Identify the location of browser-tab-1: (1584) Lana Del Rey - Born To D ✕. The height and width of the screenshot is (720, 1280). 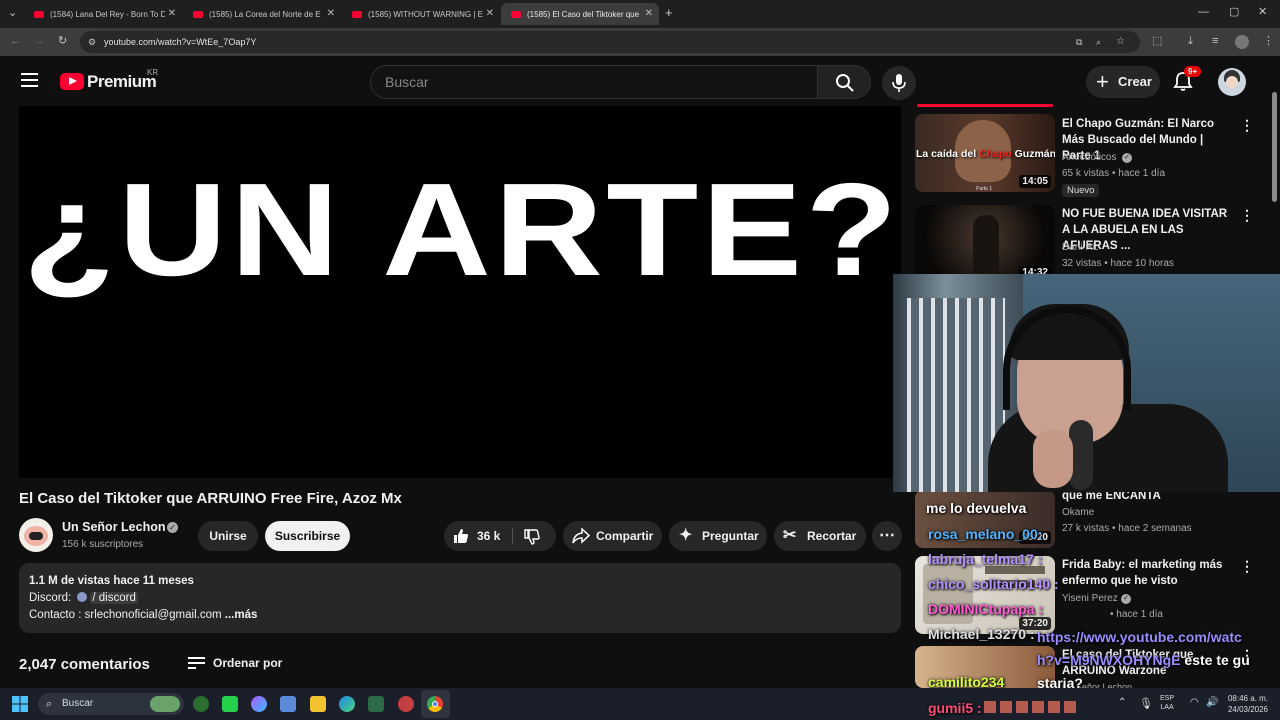
(103, 14).